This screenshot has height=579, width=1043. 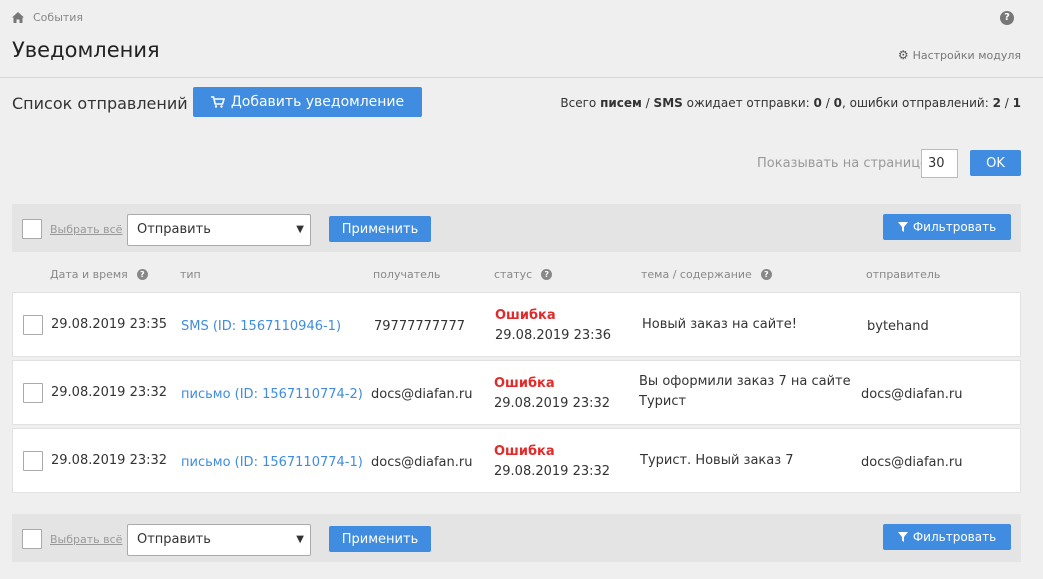 I want to click on column-header-type: тип, so click(x=190, y=274).